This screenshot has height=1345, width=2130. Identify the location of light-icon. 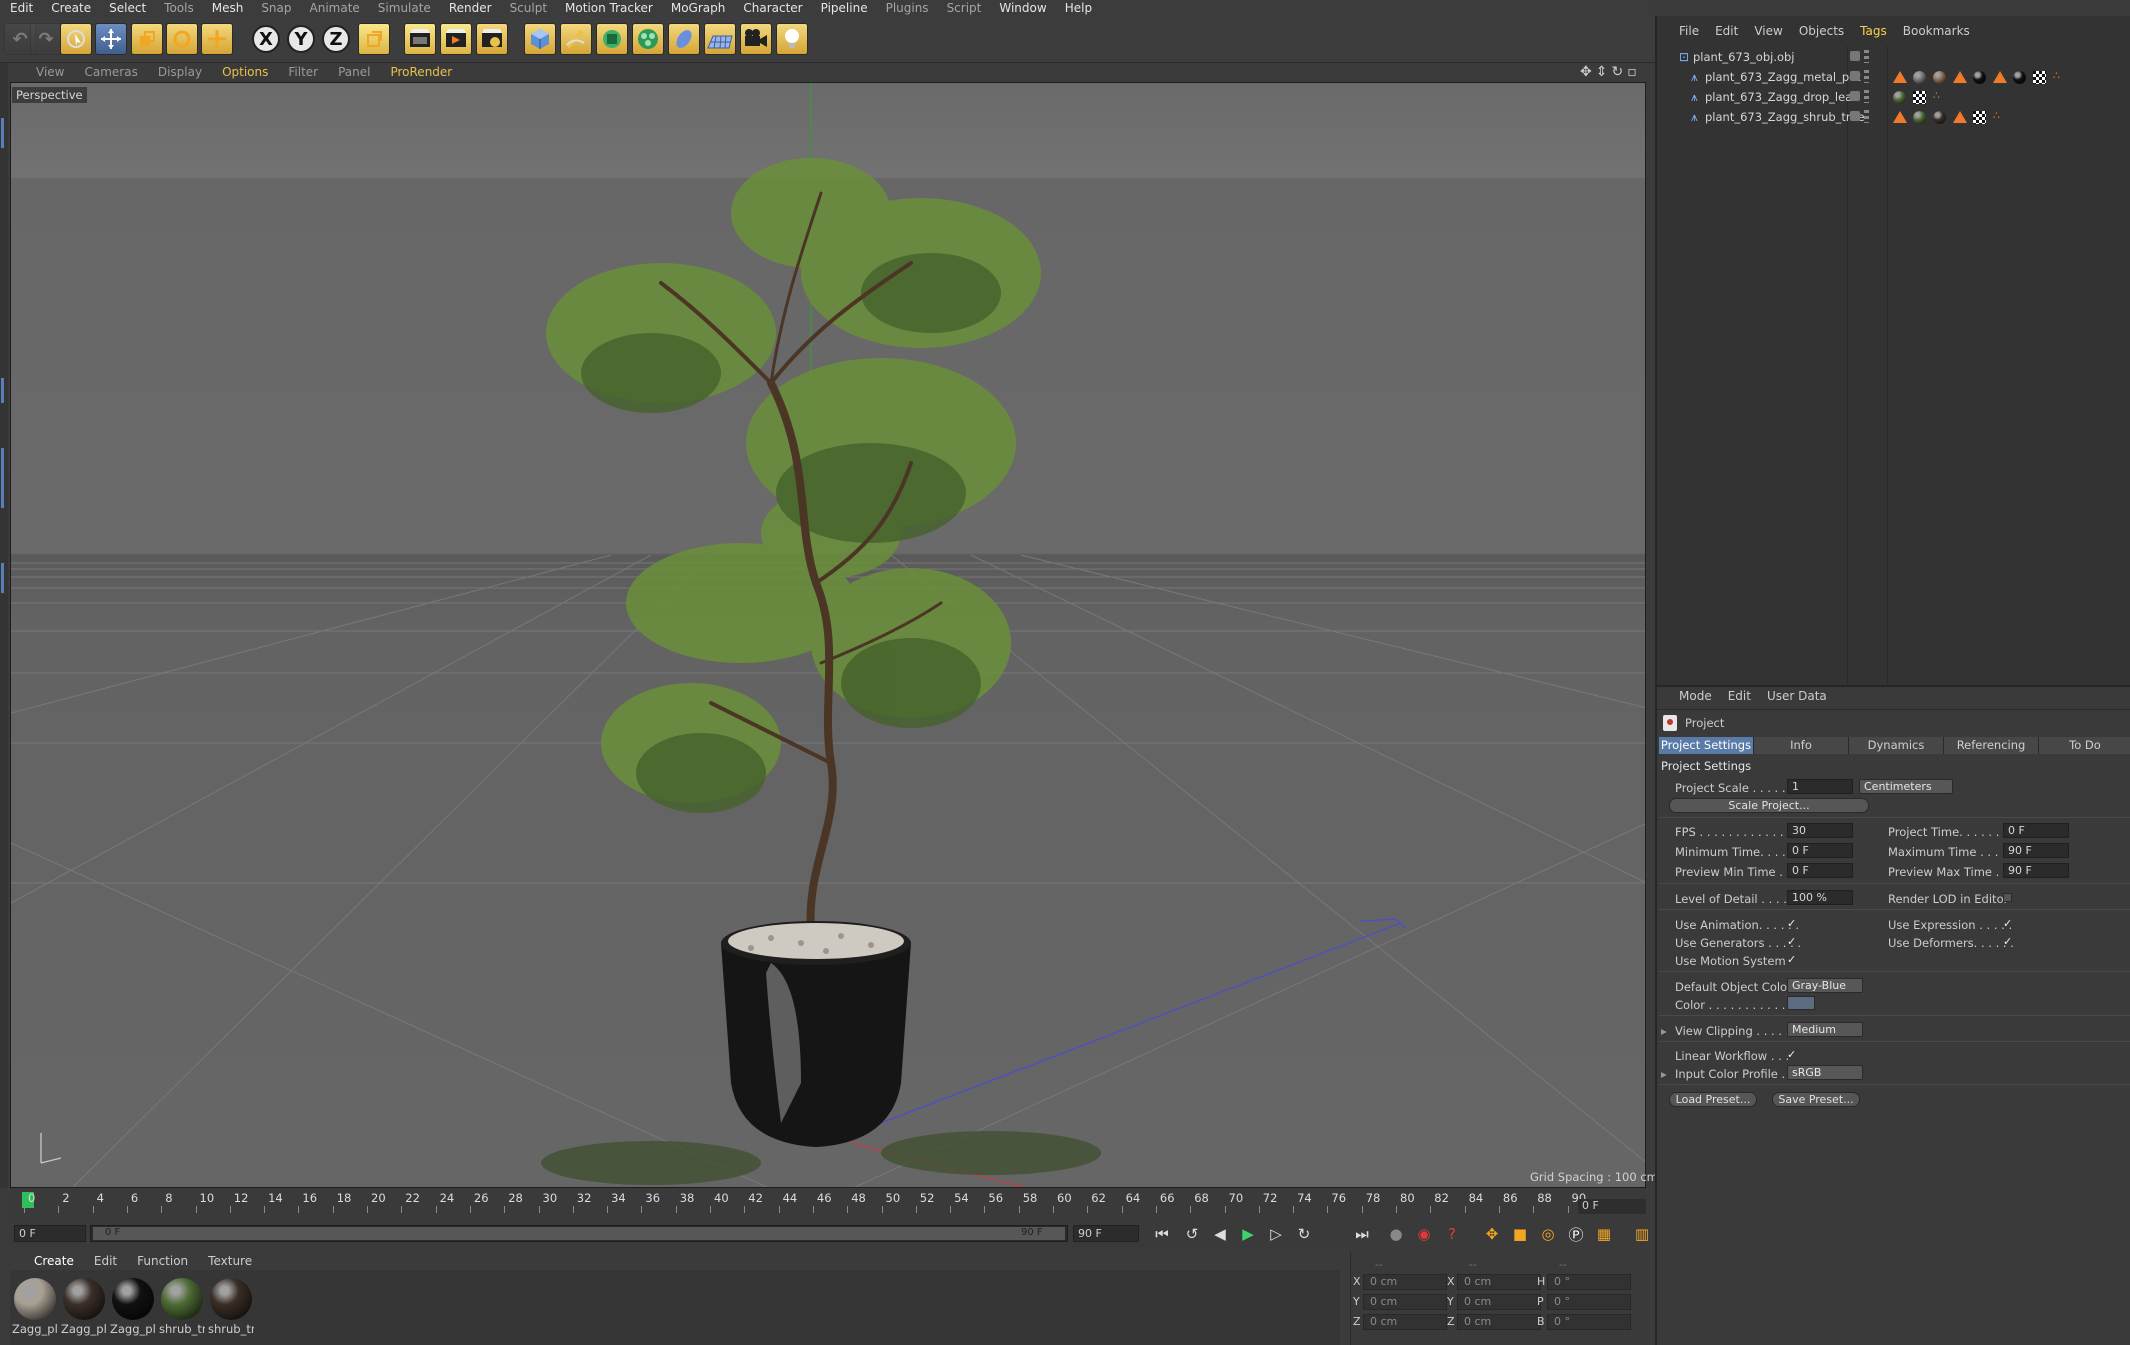
(792, 39).